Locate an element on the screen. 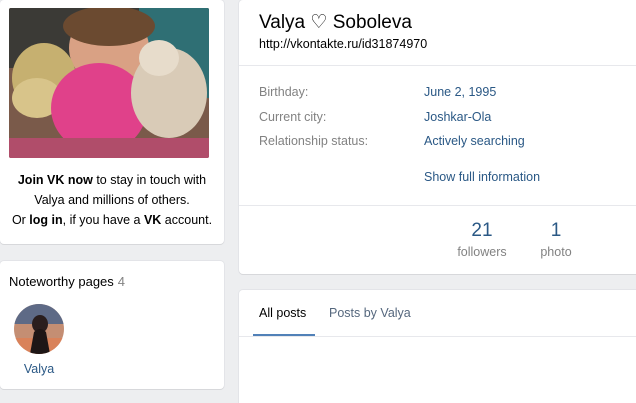  photos-counter: 1 photo is located at coordinates (556, 239).